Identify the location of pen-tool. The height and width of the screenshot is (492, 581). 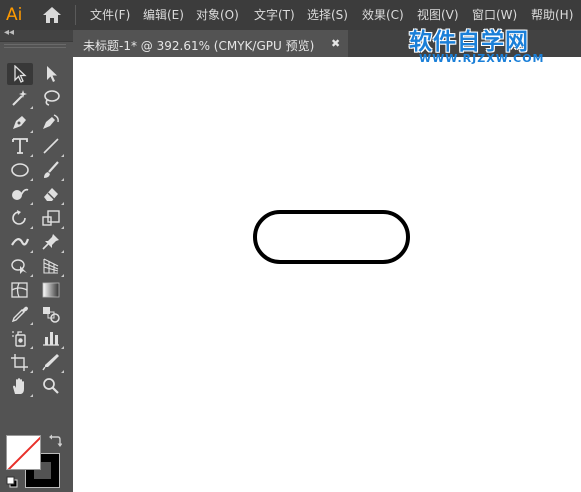
(20, 122).